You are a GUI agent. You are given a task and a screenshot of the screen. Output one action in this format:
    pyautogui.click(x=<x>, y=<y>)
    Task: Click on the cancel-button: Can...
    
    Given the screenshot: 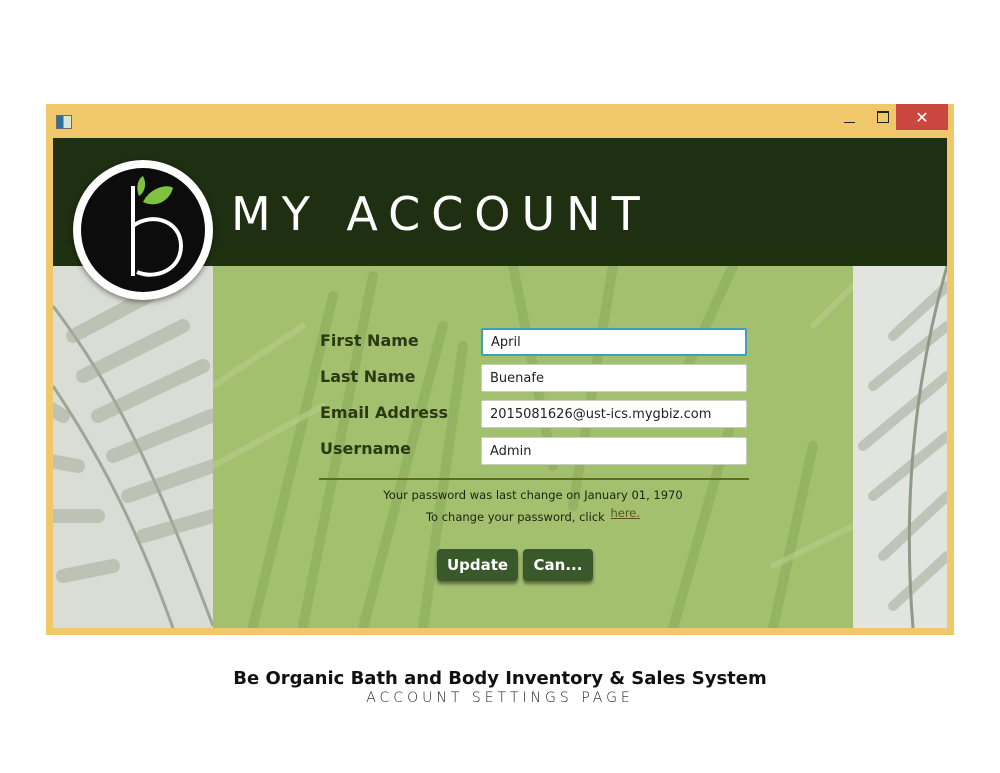 What is the action you would take?
    pyautogui.click(x=558, y=565)
    